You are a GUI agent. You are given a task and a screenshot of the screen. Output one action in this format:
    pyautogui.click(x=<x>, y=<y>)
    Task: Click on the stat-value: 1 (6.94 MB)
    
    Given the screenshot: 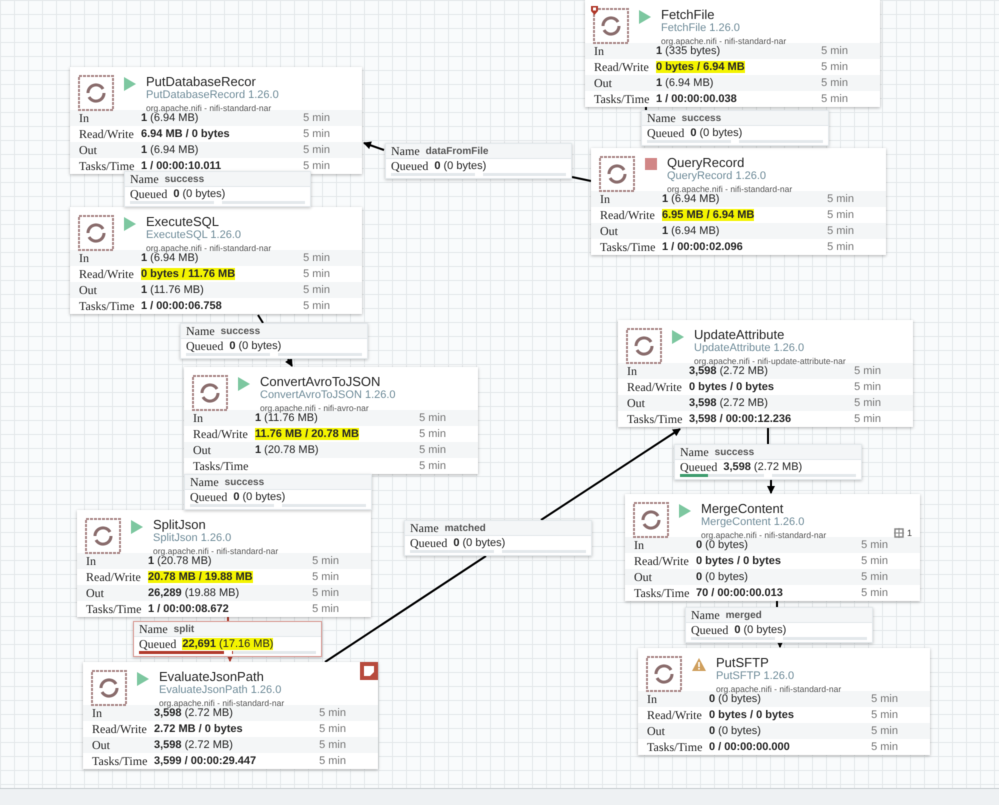 What is the action you would take?
    pyautogui.click(x=169, y=118)
    